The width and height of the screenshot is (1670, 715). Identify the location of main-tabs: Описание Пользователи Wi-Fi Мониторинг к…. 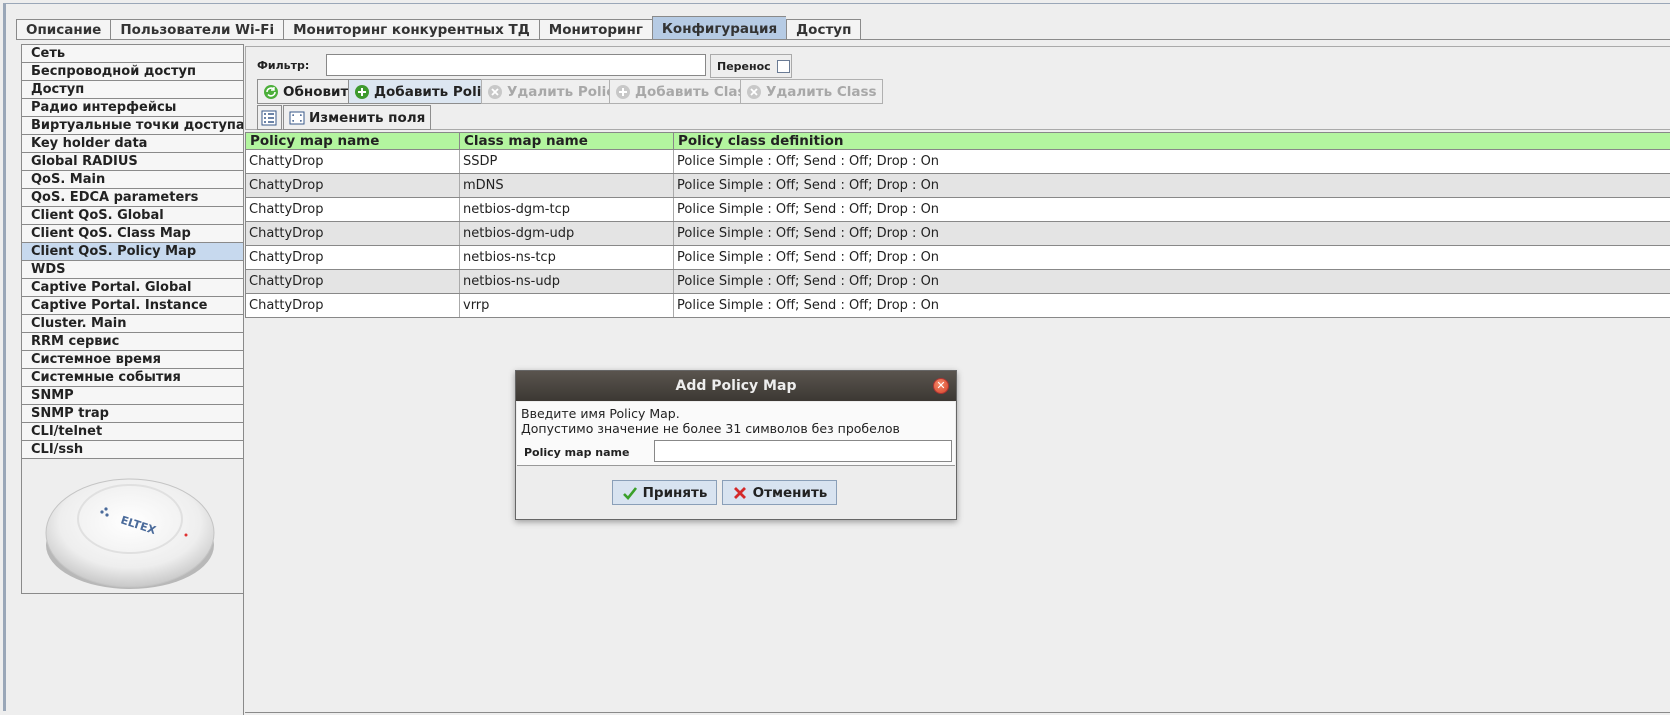
(439, 28).